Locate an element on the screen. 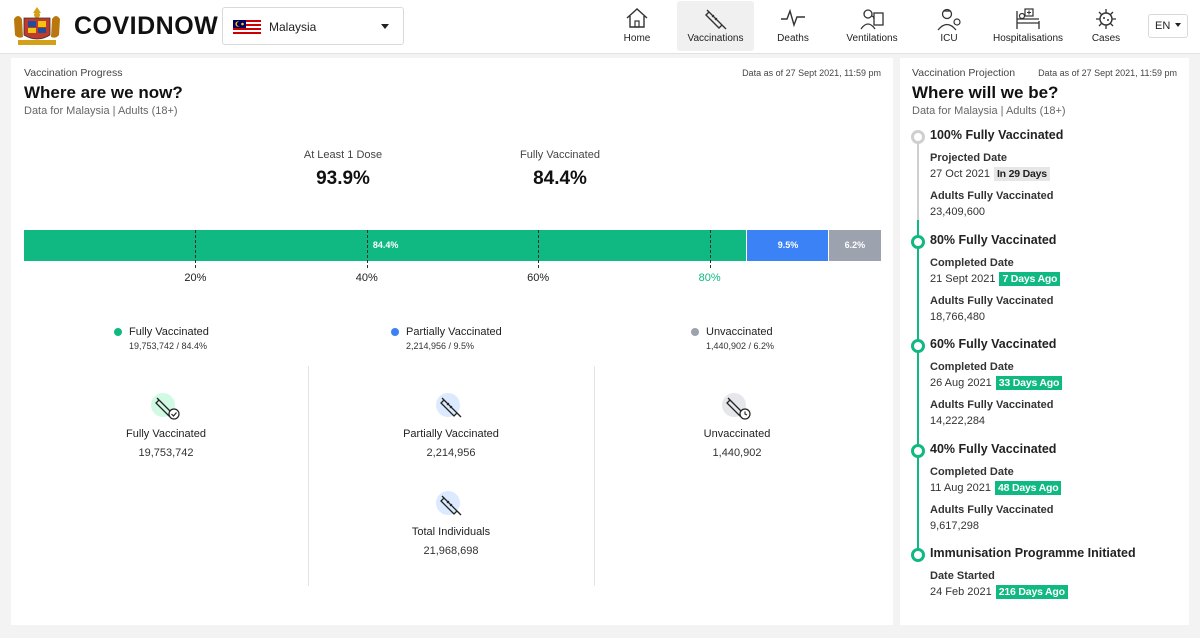 The image size is (1200, 638). coat-of-arms-logo is located at coordinates (37, 26).